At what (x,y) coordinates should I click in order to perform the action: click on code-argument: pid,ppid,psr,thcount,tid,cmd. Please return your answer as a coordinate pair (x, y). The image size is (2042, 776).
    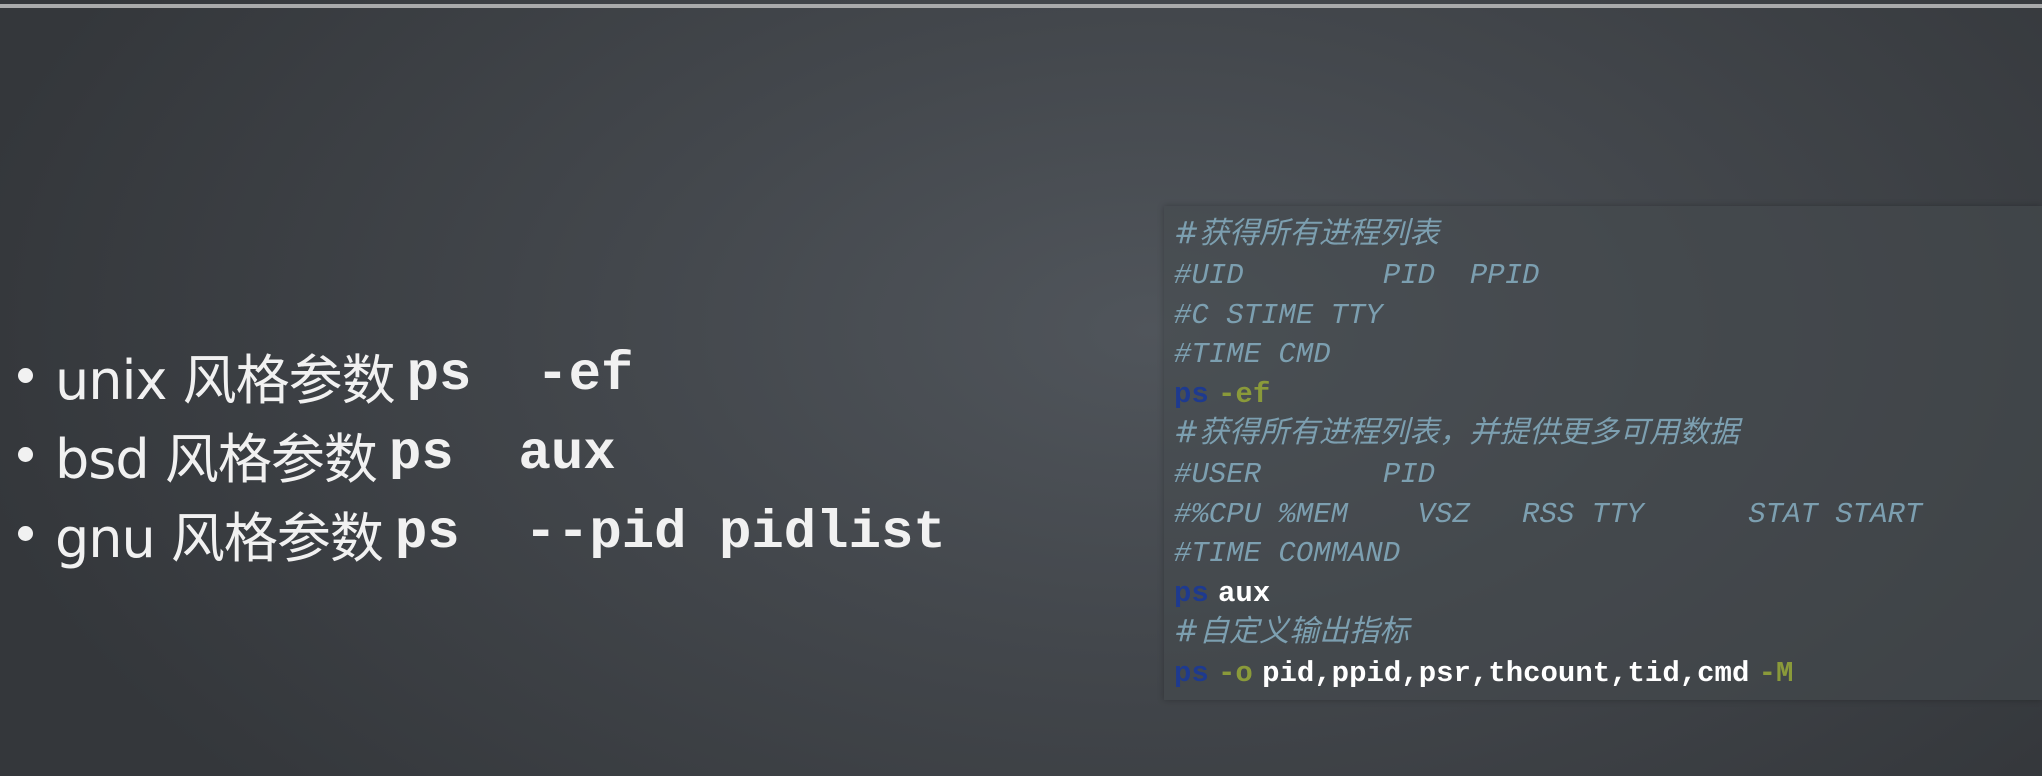
    Looking at the image, I should click on (1506, 673).